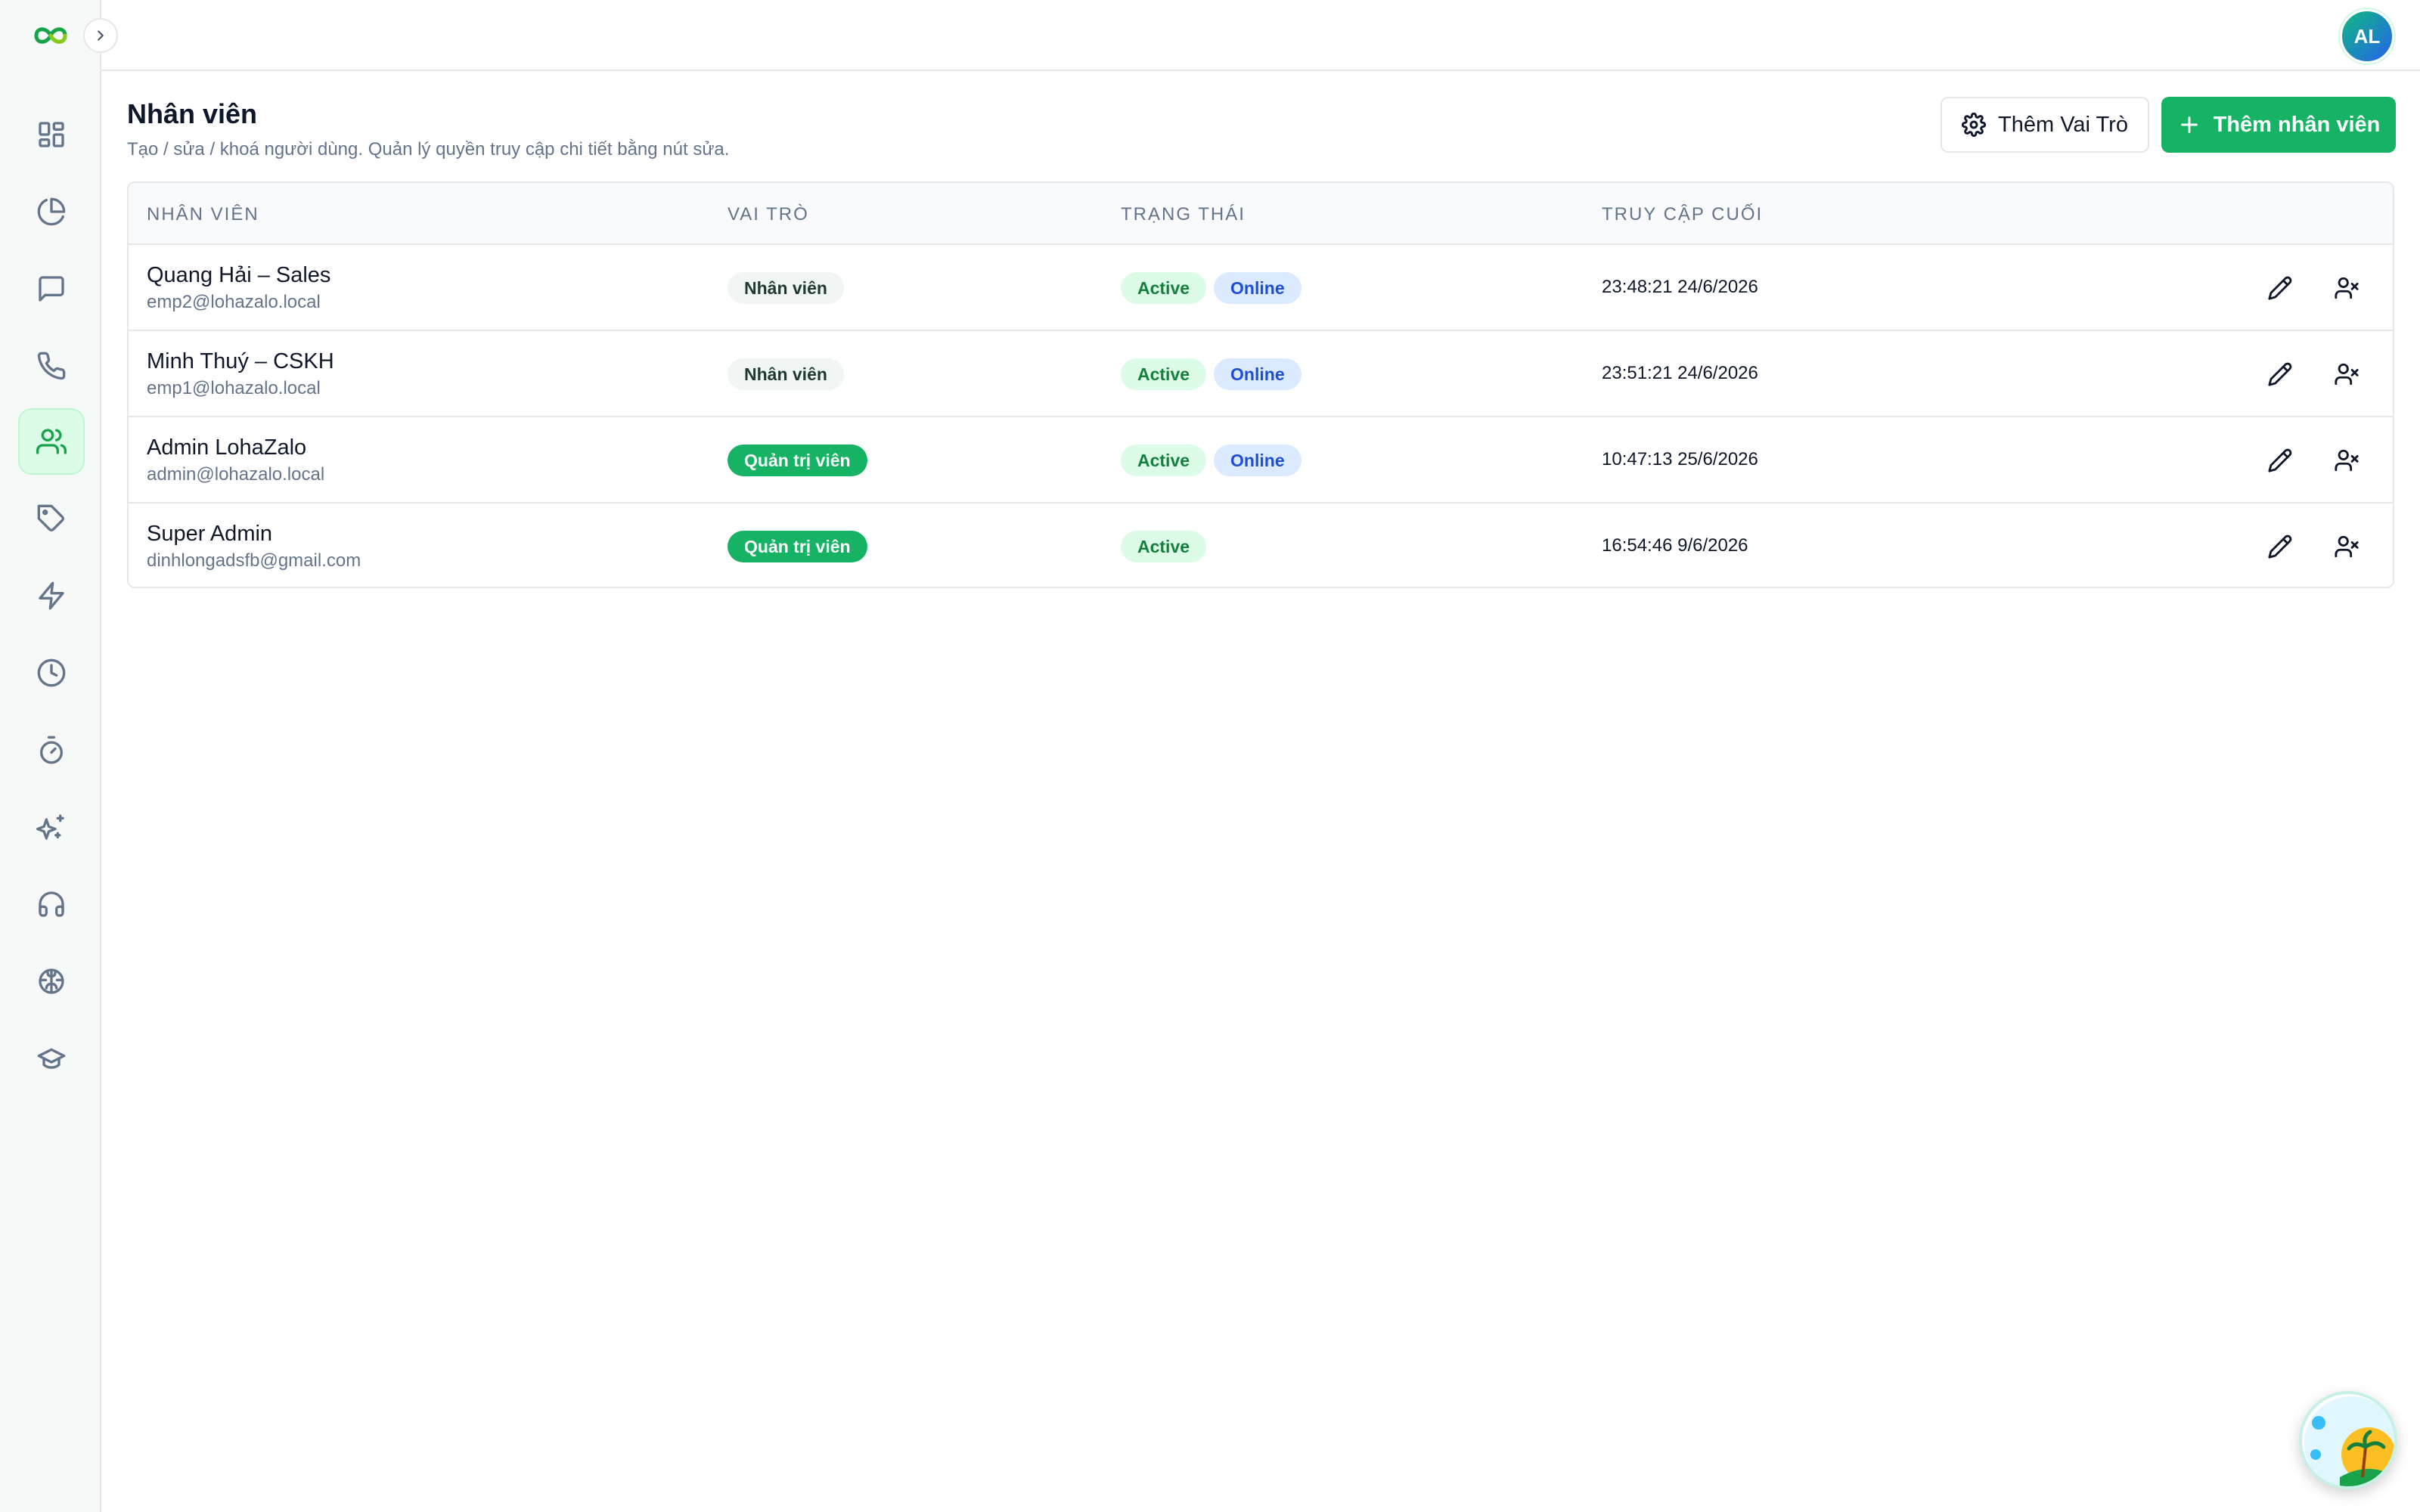  I want to click on status-badges: Active, so click(1164, 546).